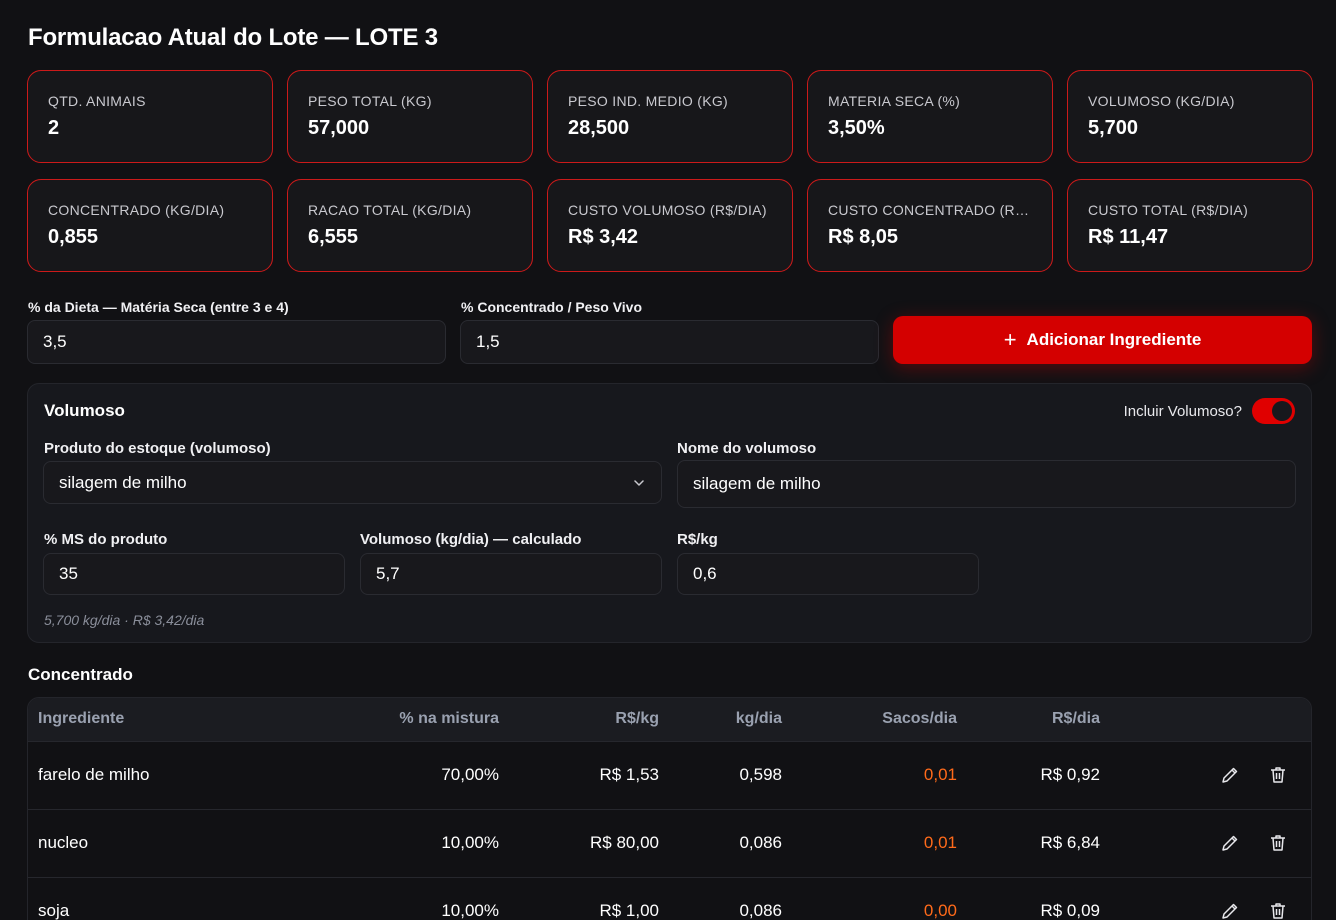  I want to click on price-input: 0,6, so click(828, 574).